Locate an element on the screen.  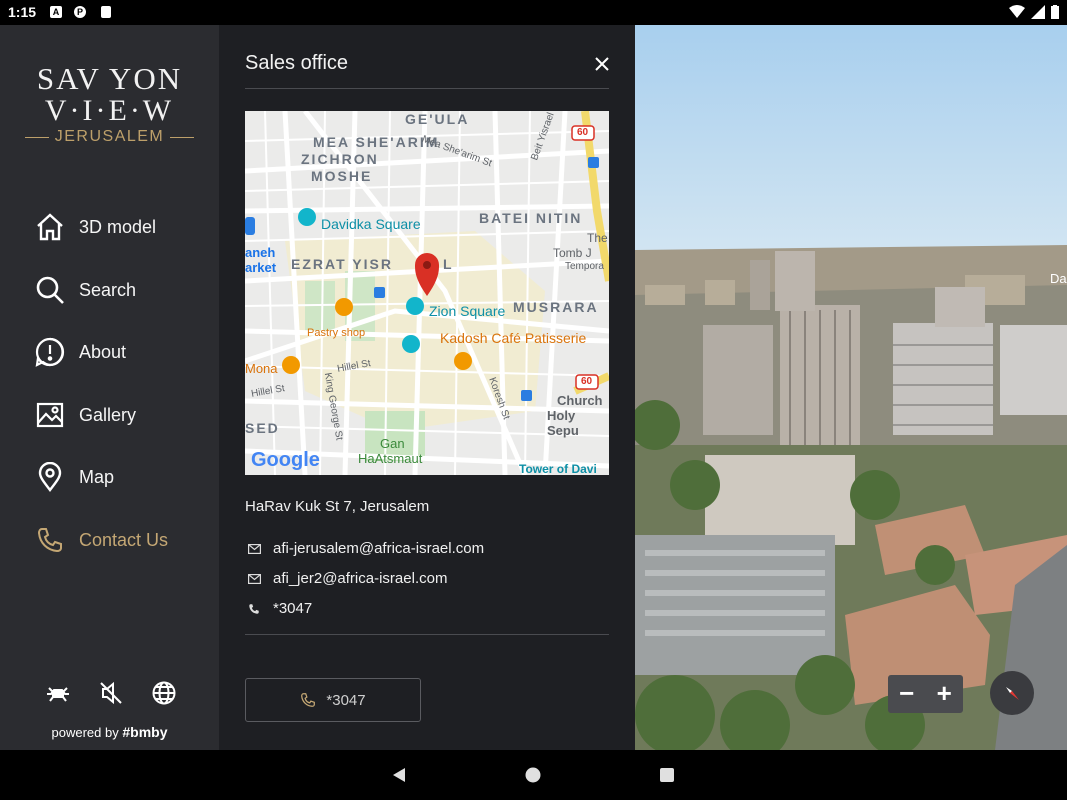
map-label: Church is located at coordinates (580, 400).